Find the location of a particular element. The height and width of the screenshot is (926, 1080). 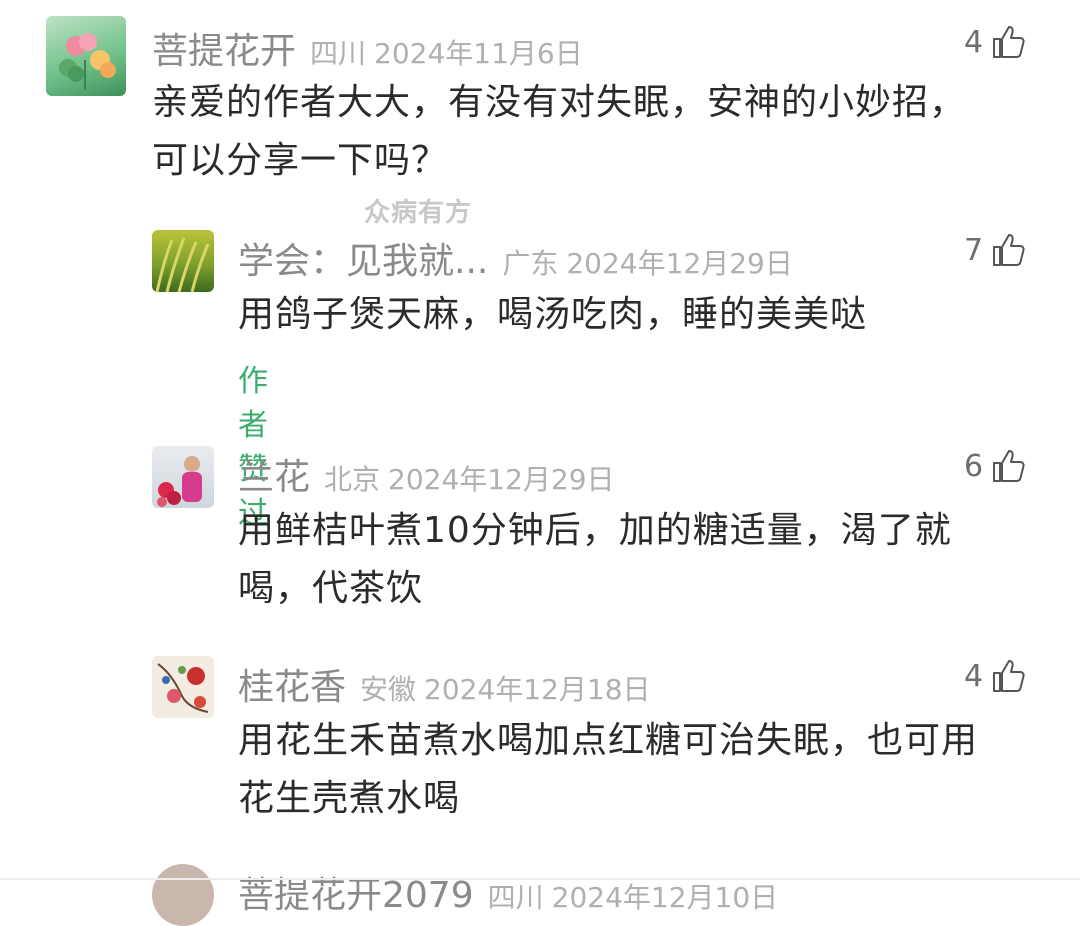

comment-text: 亲爱的作者大大，有没有对失眠，安神的小妙招， 可以分享一下吗？ is located at coordinates (602, 132).